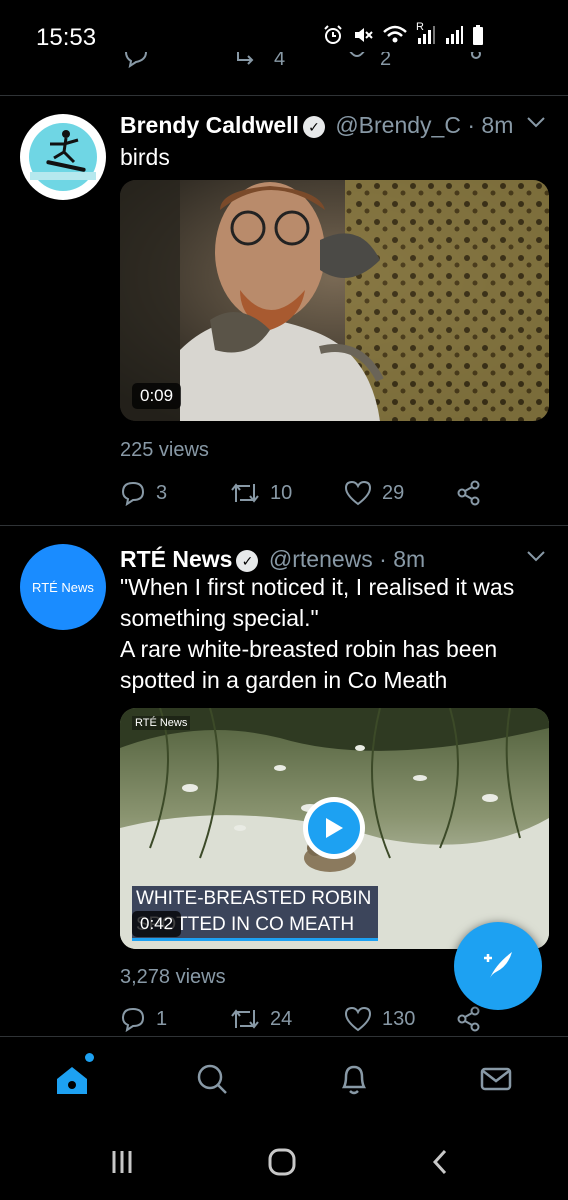 Image resolution: width=568 pixels, height=1200 pixels. I want to click on reply-button: 1, so click(143, 1019).